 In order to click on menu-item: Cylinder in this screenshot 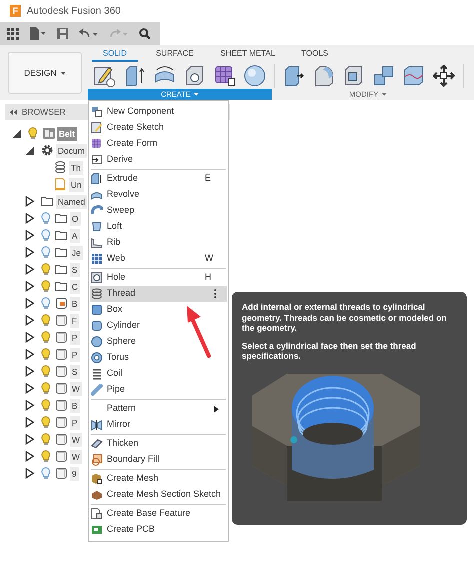, I will do `click(158, 326)`.